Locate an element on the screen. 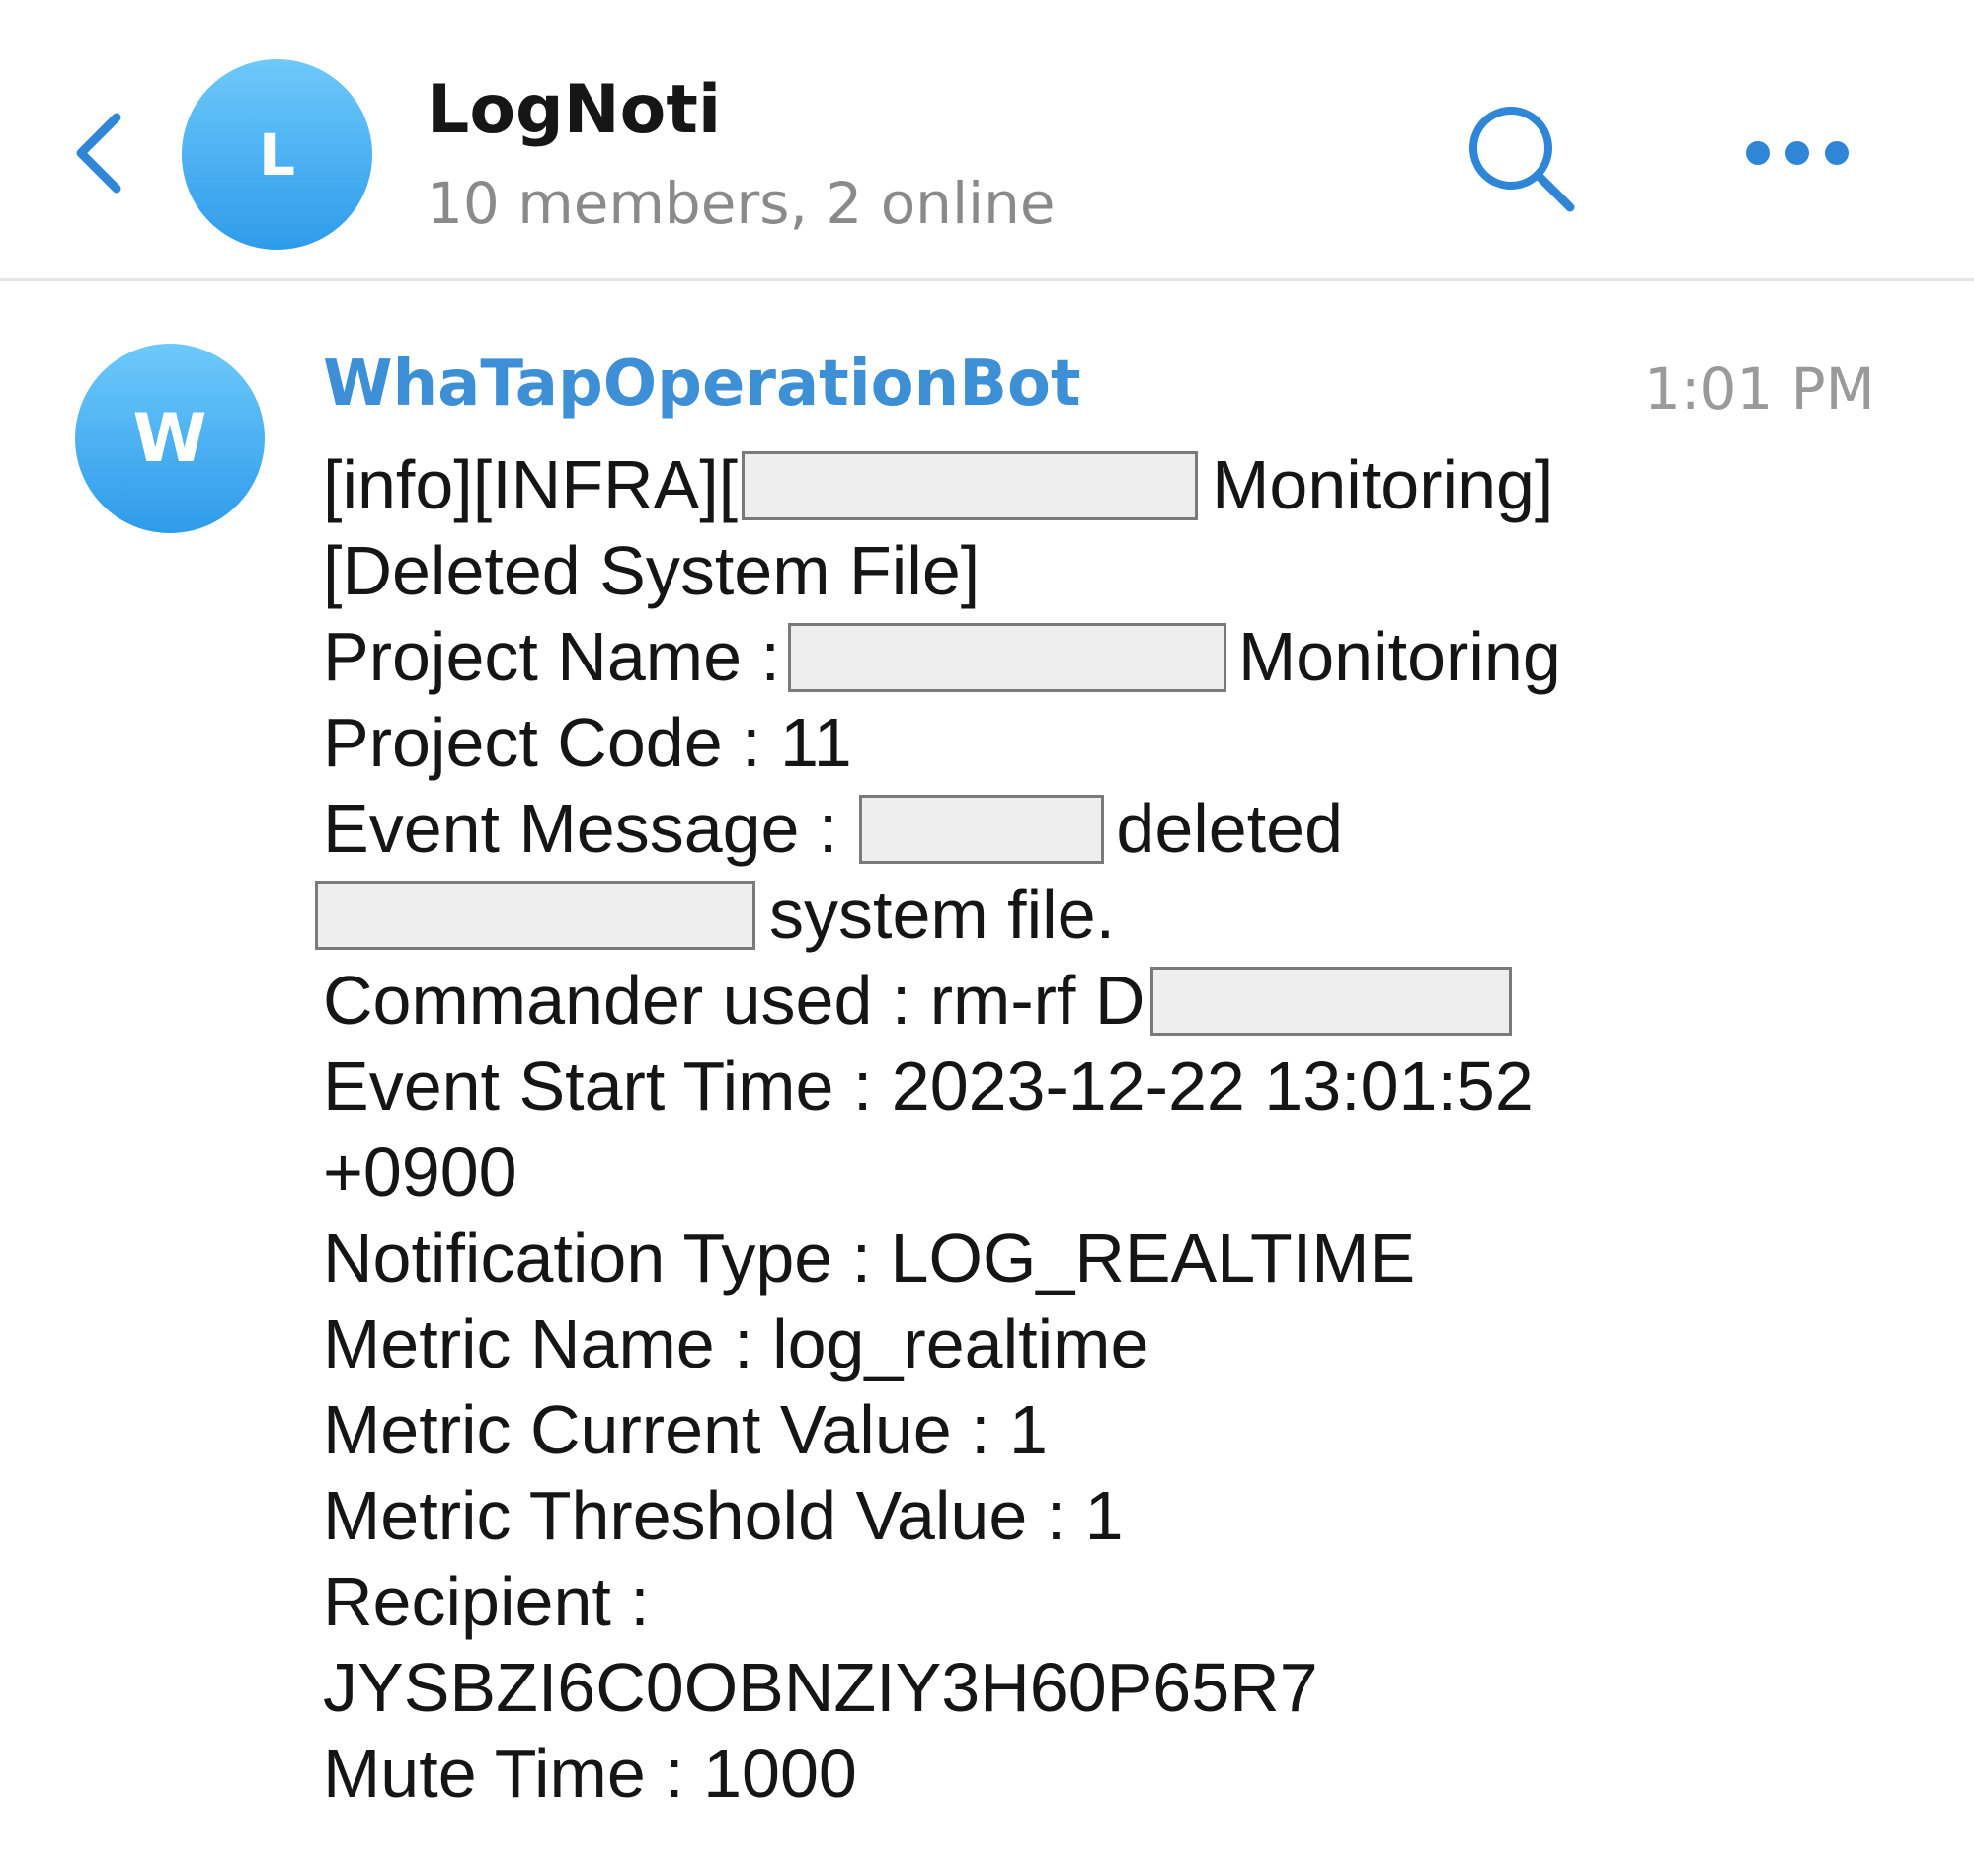 The height and width of the screenshot is (1876, 1974). message-line: Project Code : 11 is located at coordinates (1004, 743).